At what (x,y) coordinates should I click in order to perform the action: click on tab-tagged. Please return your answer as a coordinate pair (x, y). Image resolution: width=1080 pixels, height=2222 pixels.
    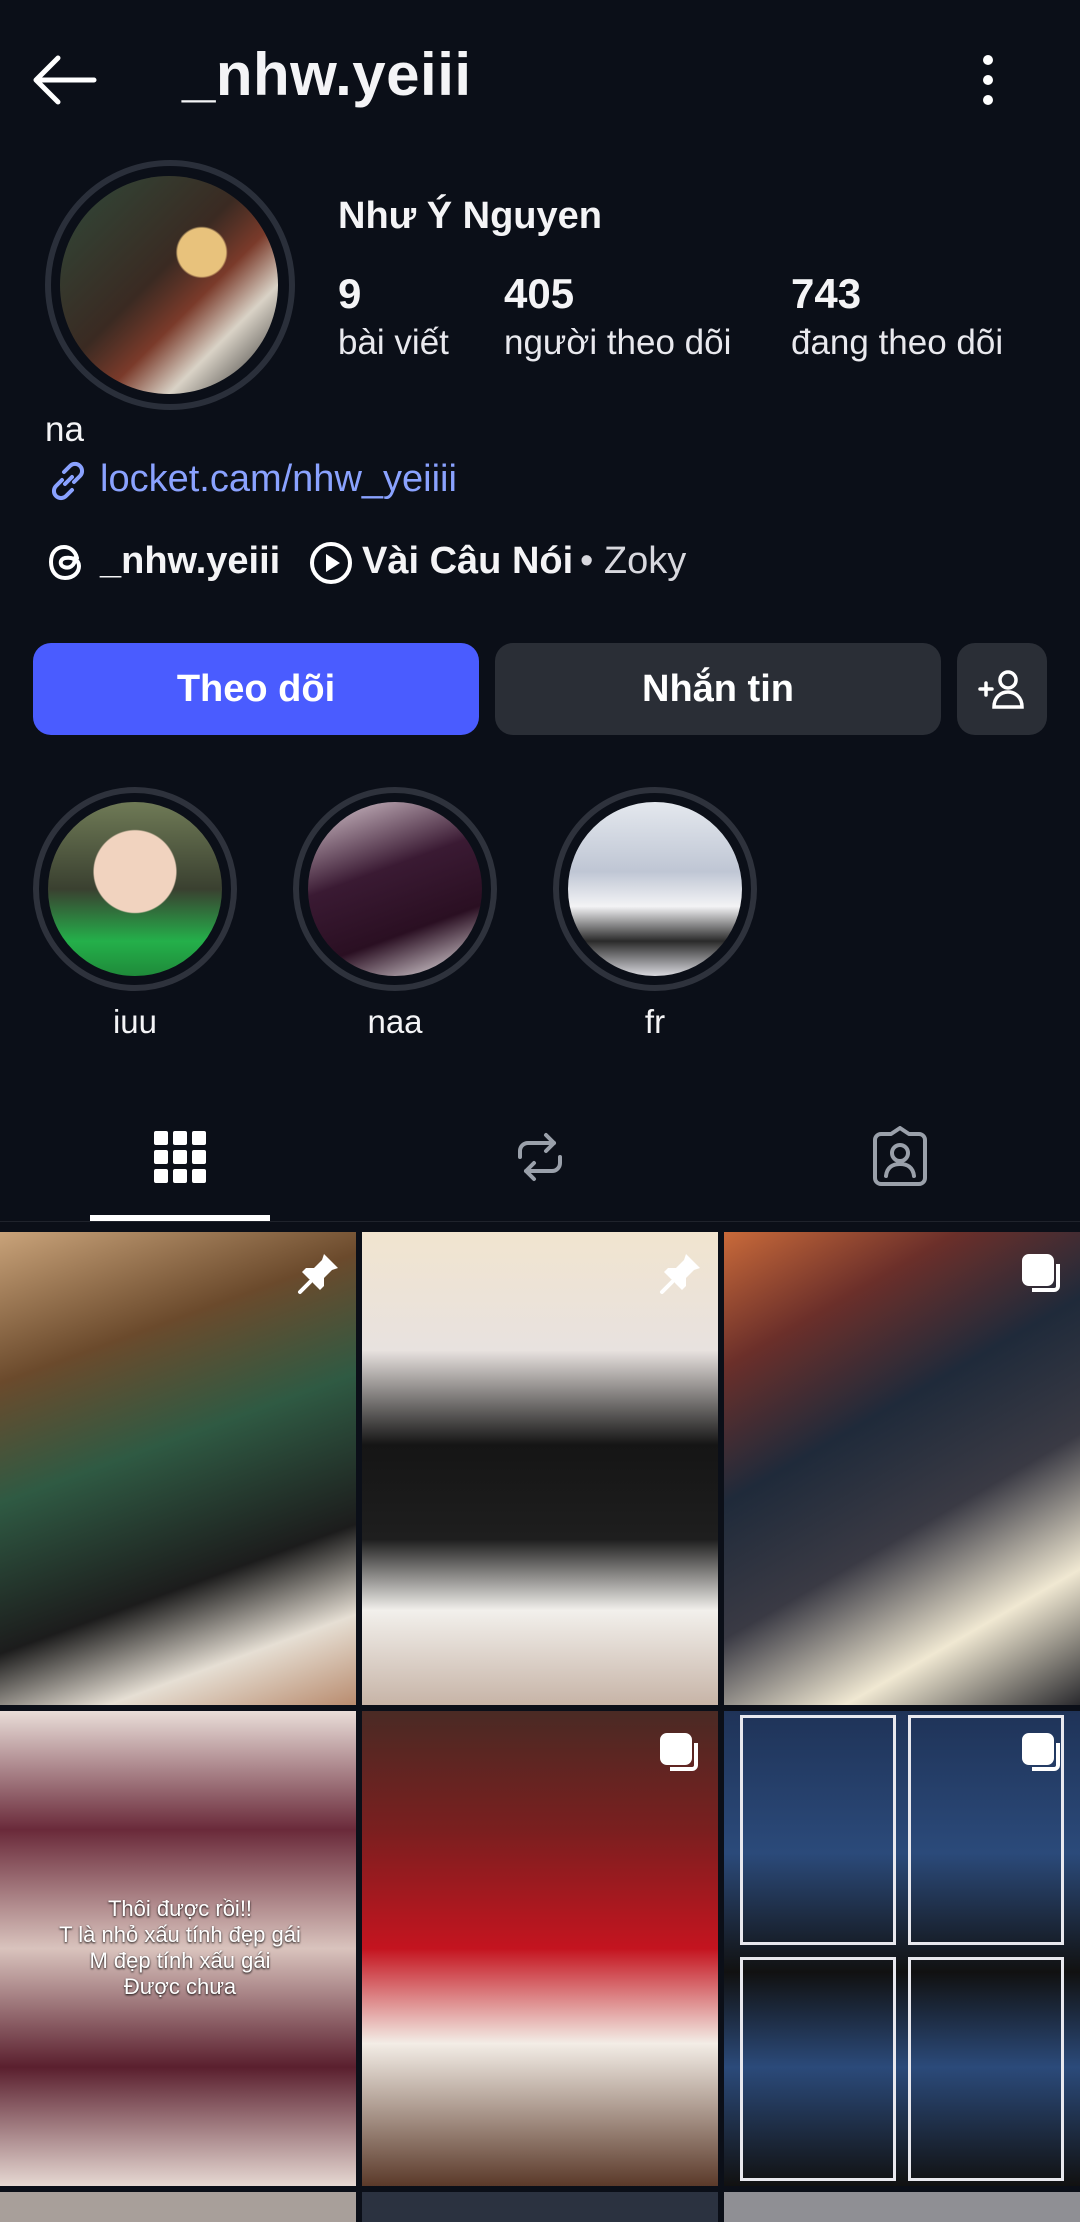
    Looking at the image, I should click on (900, 1157).